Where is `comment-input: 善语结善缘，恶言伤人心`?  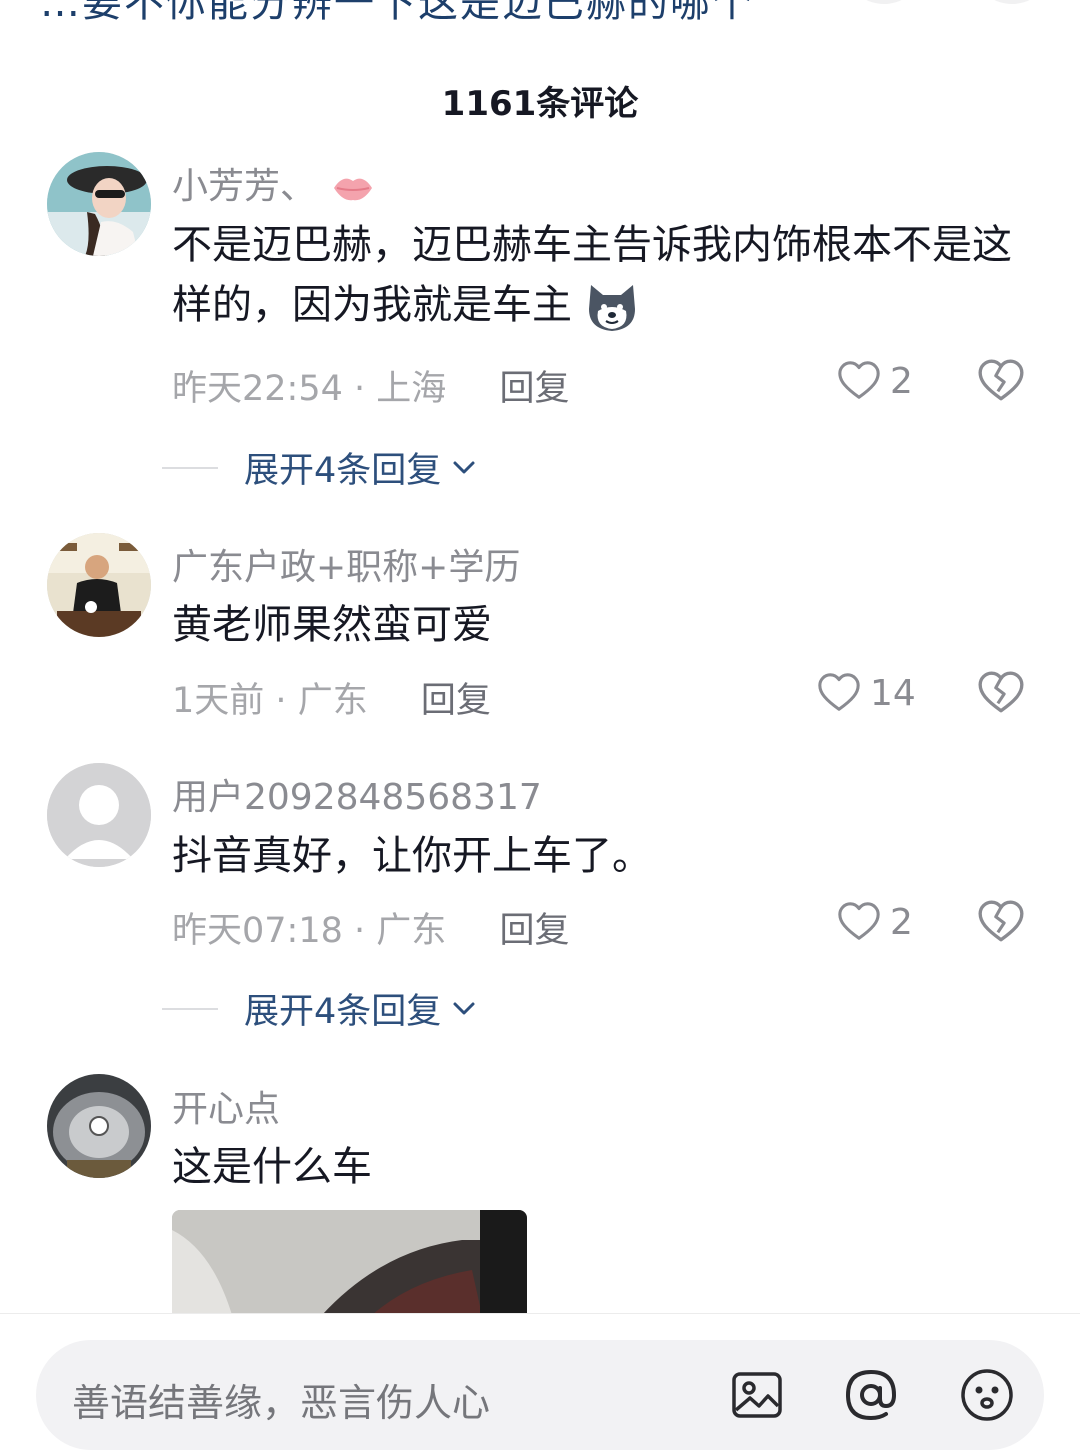
comment-input: 善语结善缘，恶言伤人心 is located at coordinates (540, 1395).